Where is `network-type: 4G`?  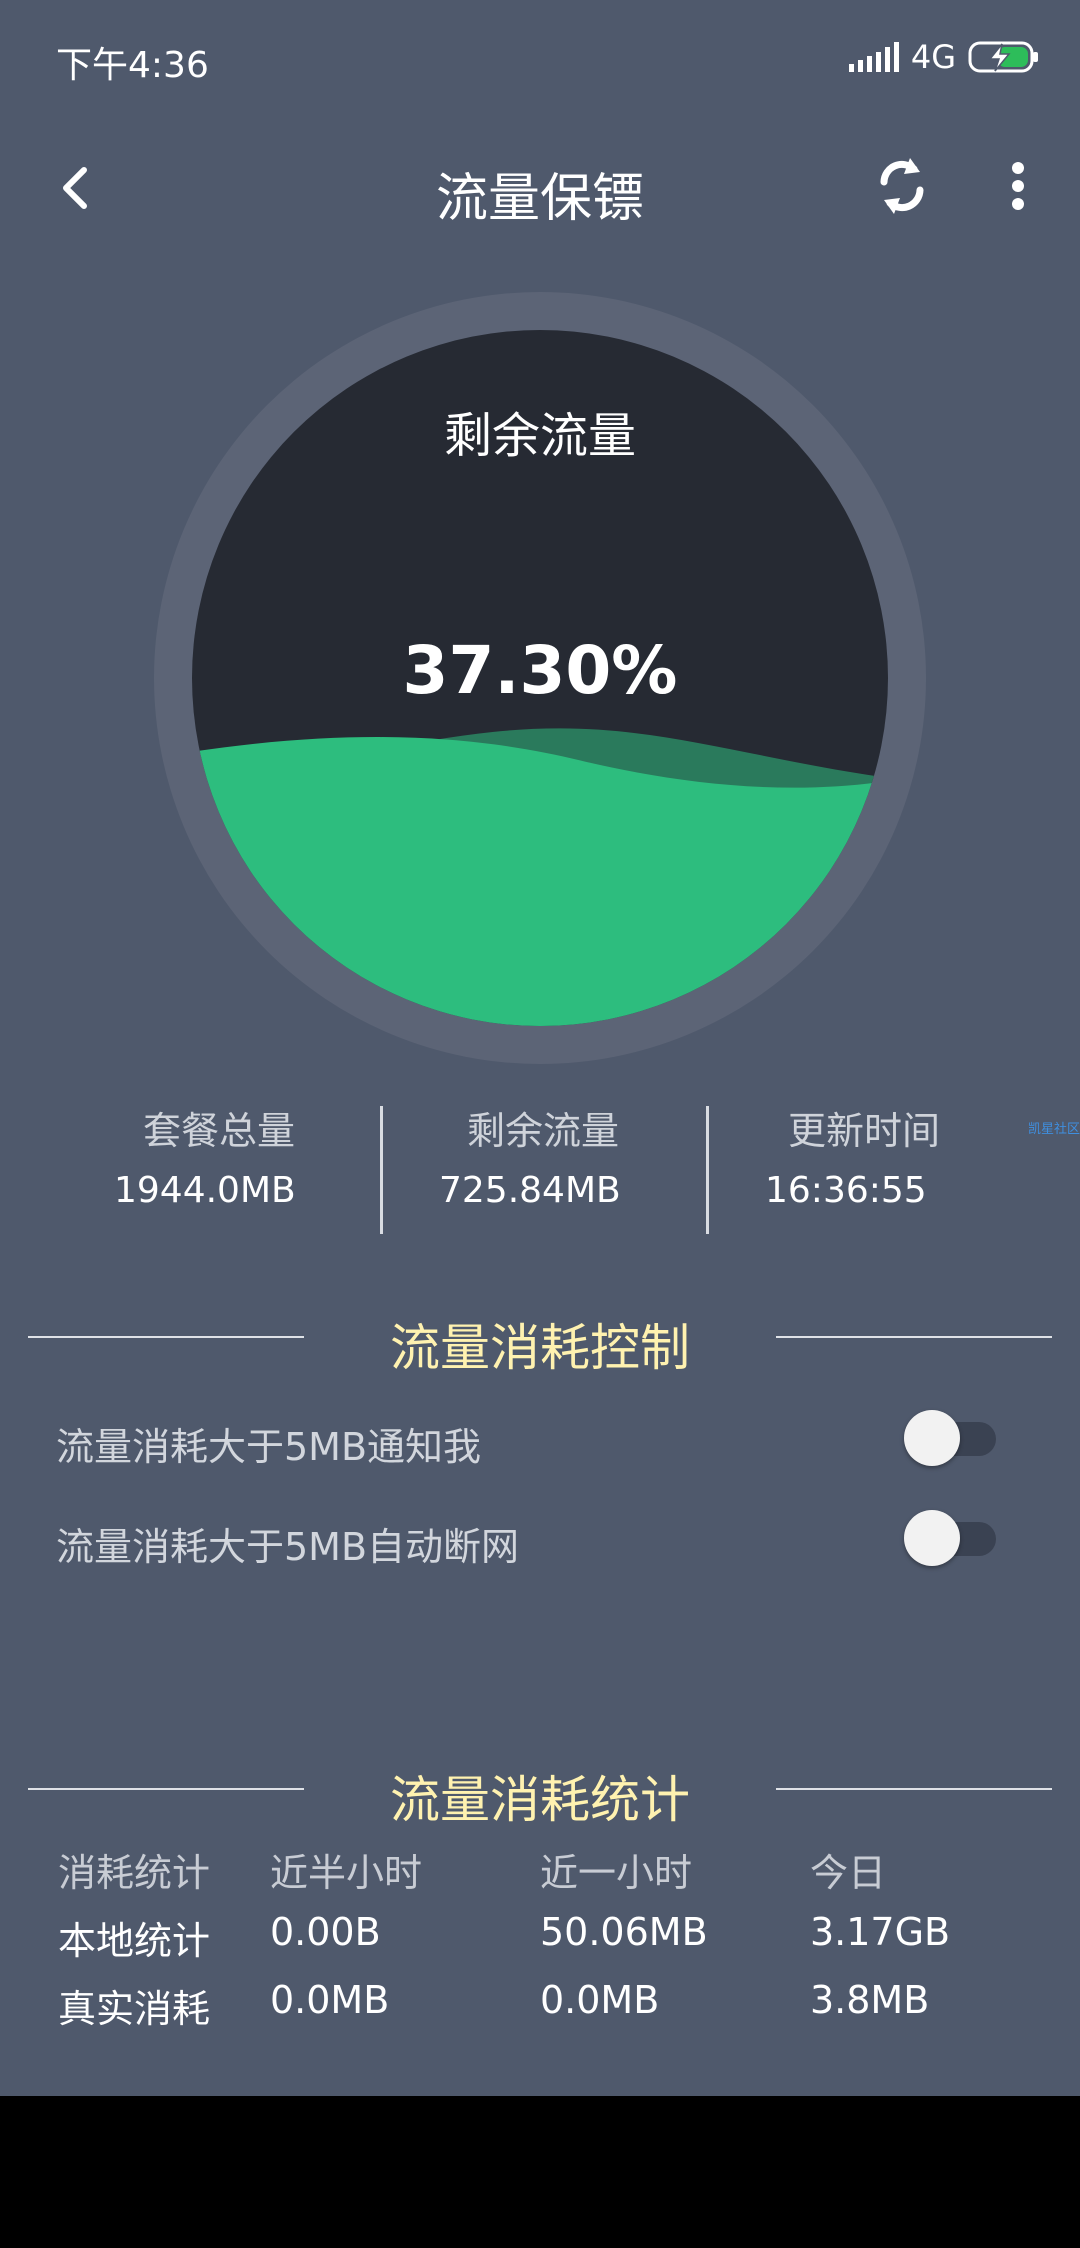 network-type: 4G is located at coordinates (933, 57).